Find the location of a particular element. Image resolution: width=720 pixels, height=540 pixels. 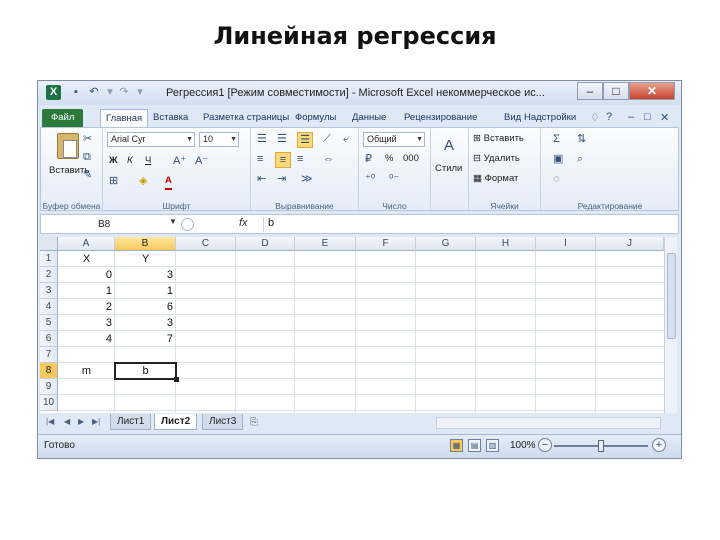

cut-icon: ✂ is located at coordinates (87, 139).